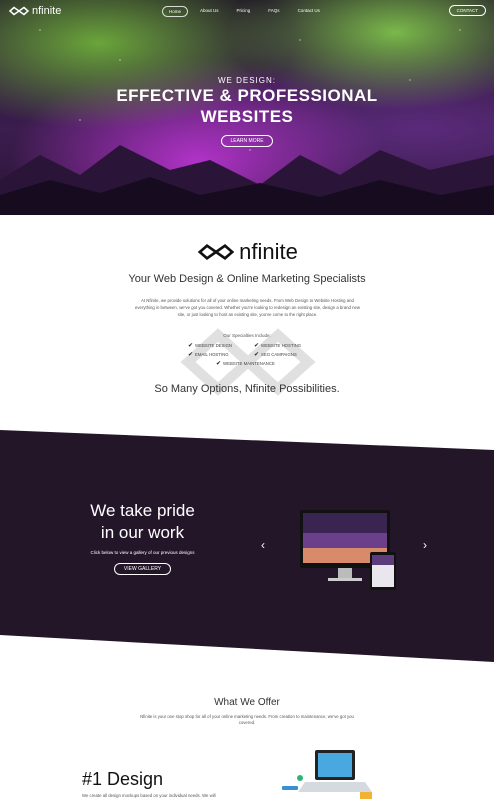 This screenshot has width=494, height=800. Describe the element at coordinates (467, 10) in the screenshot. I see `contact-button: CONTACT` at that location.